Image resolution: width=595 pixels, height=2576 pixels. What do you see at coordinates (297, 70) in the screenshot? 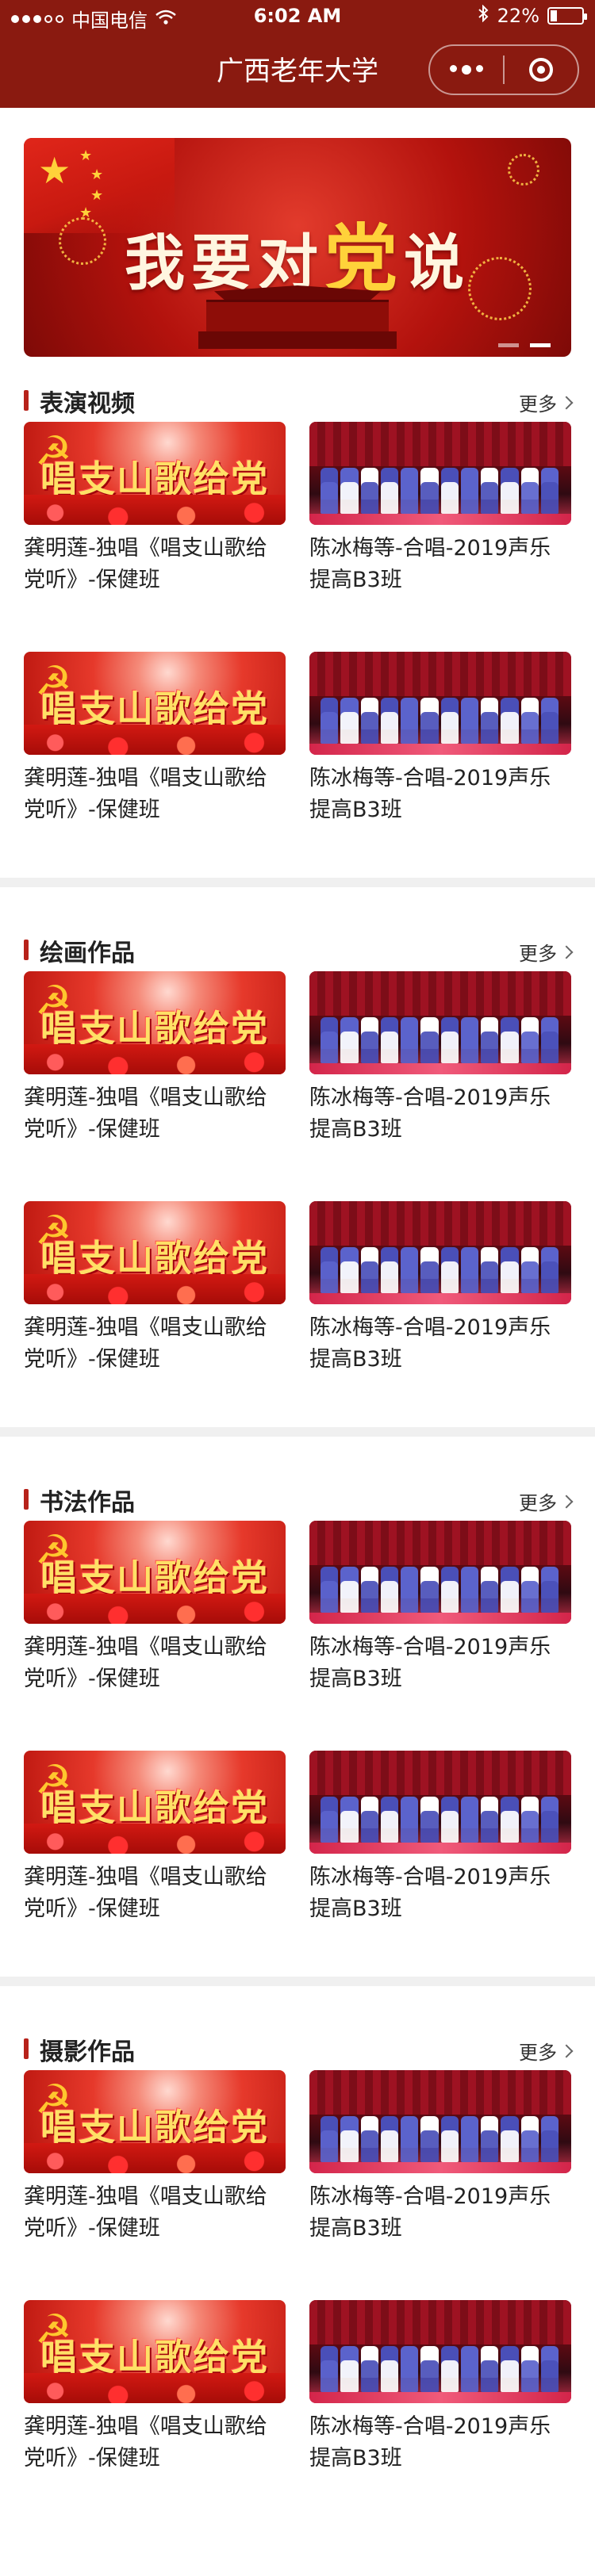
I see `title-bar: 广西老年大学` at bounding box center [297, 70].